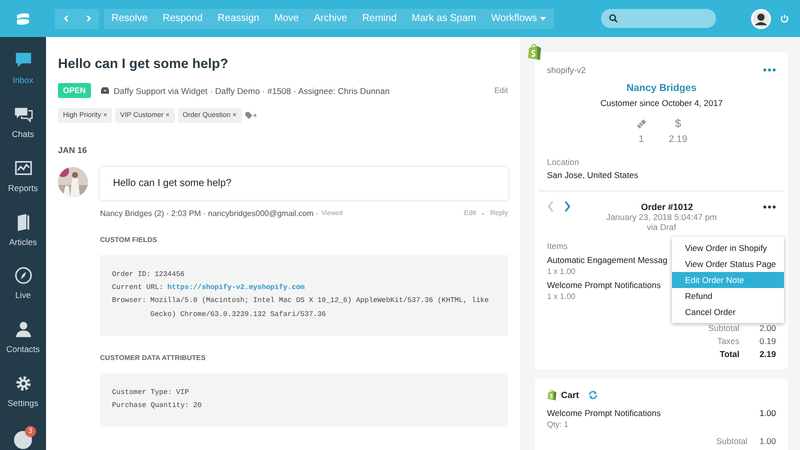 This screenshot has width=800, height=450. What do you see at coordinates (566, 70) in the screenshot?
I see `store-name: shopify-v2` at bounding box center [566, 70].